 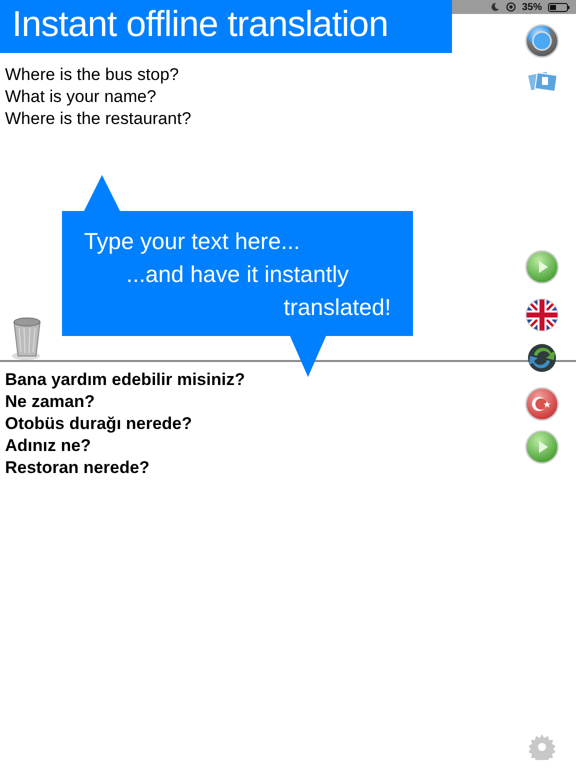 What do you see at coordinates (337, 307) in the screenshot?
I see `callout-text: translated!` at bounding box center [337, 307].